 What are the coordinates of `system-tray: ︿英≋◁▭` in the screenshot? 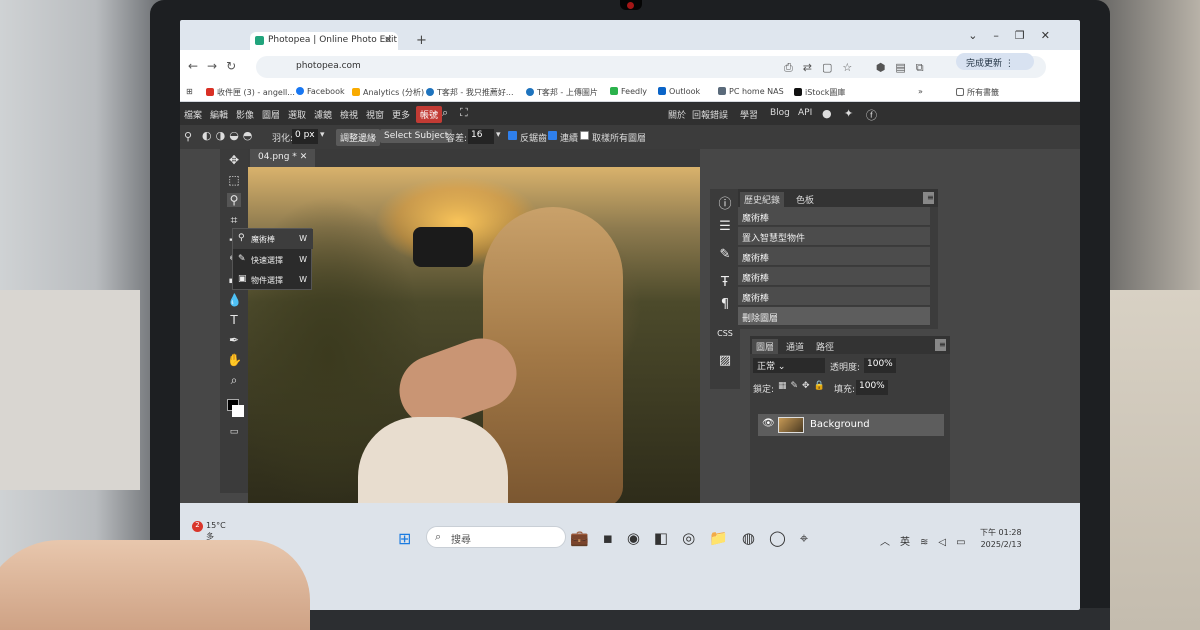 It's located at (928, 540).